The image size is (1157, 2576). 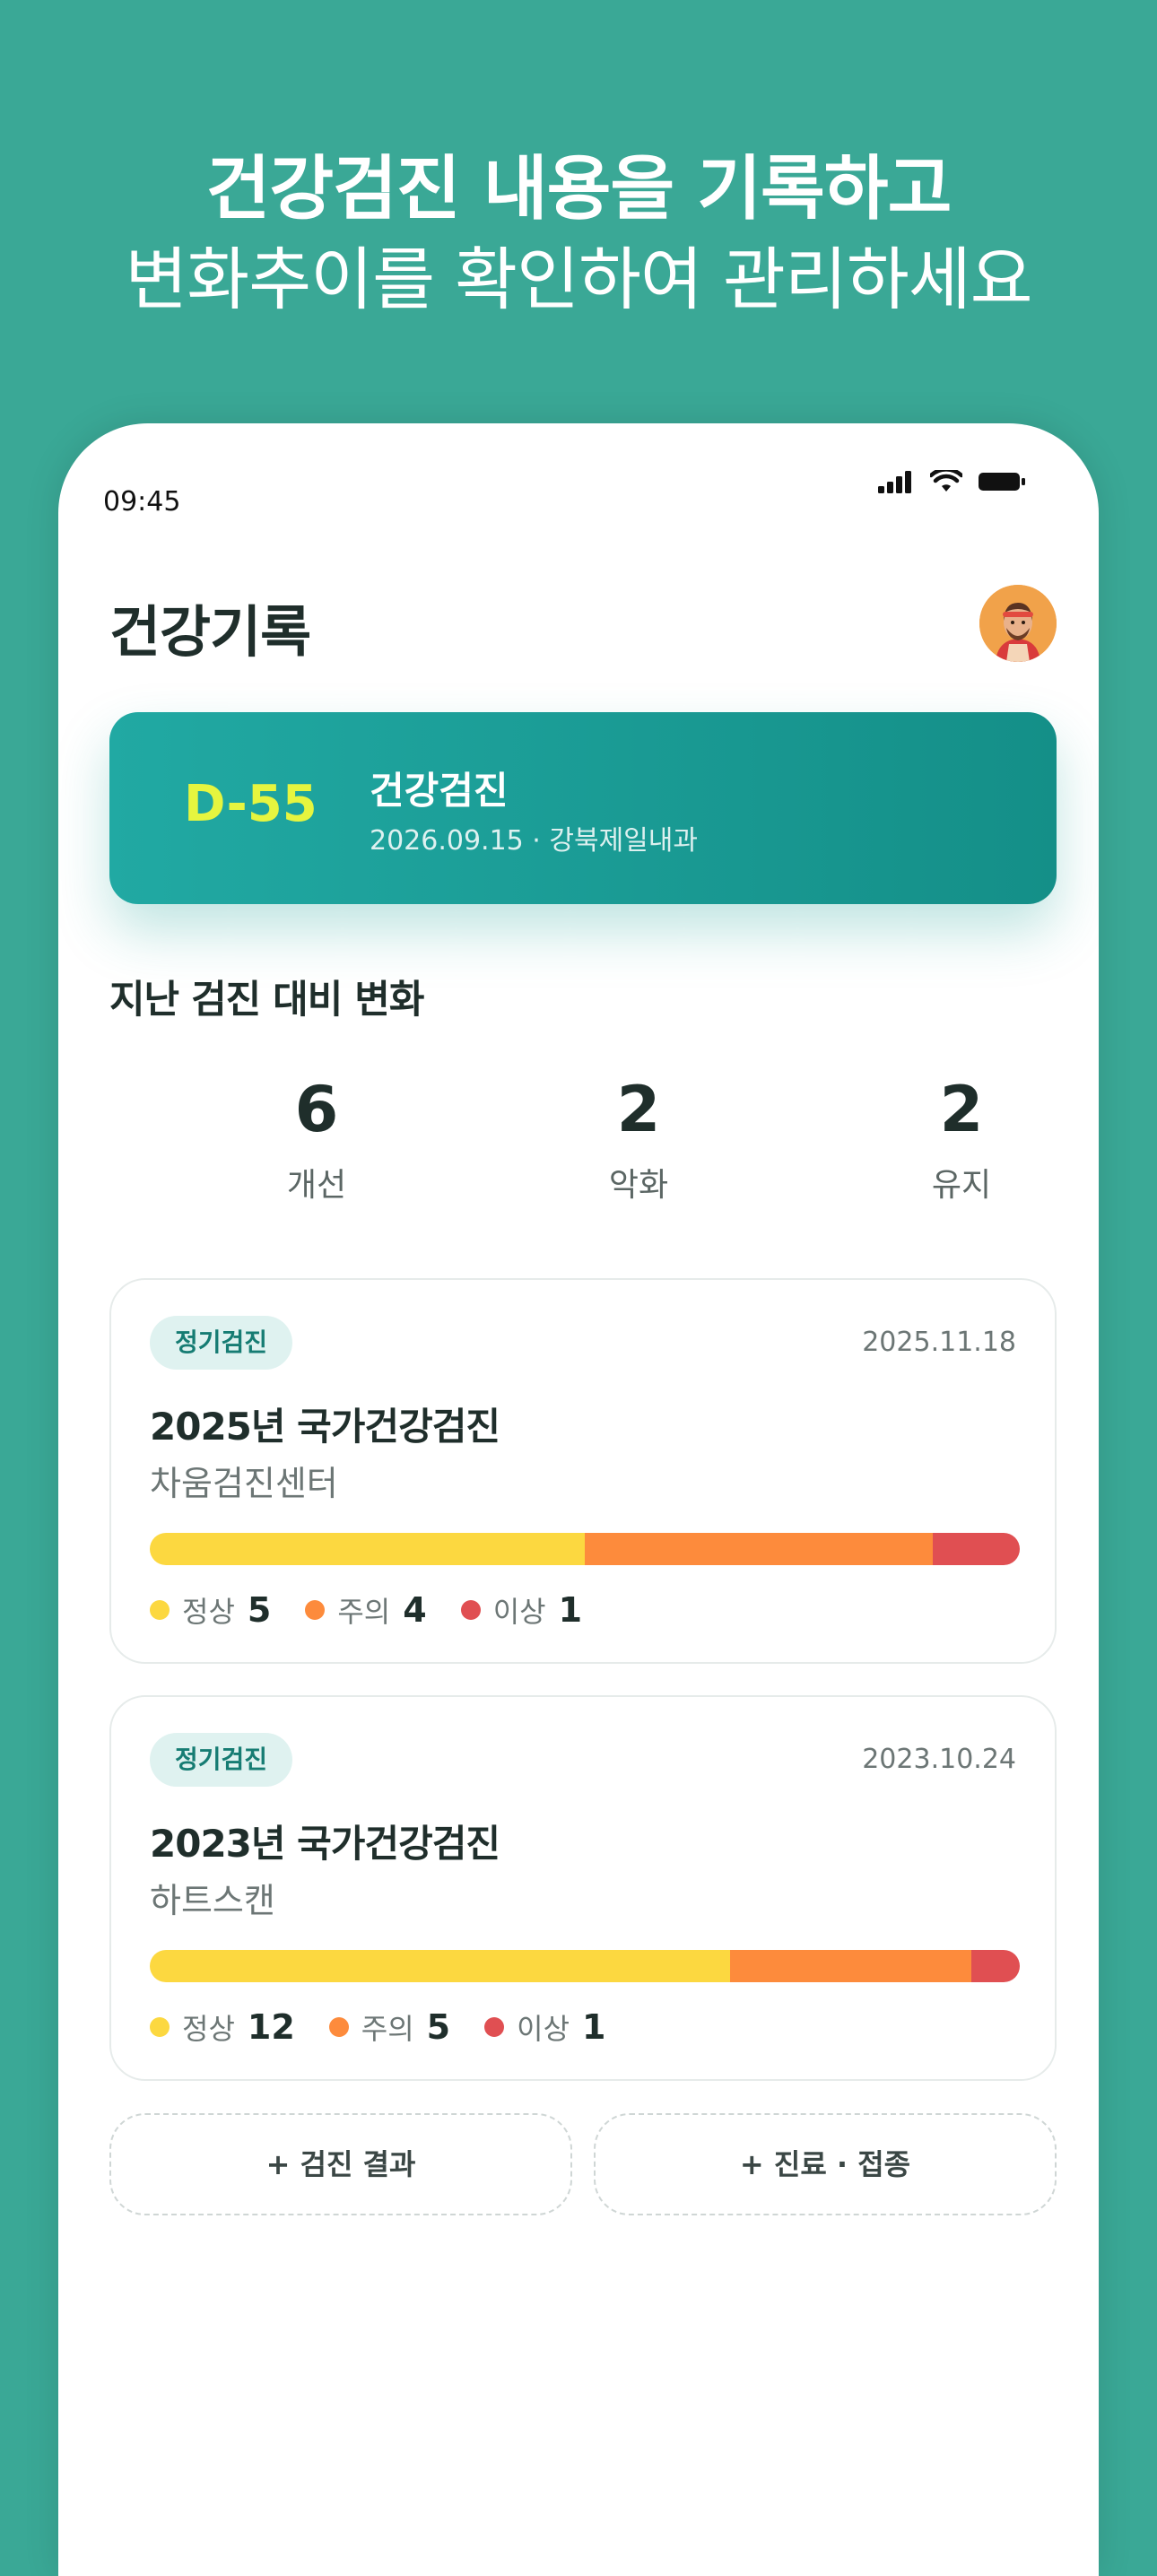 I want to click on add-result-button: + 검진 결과, so click(x=340, y=2164).